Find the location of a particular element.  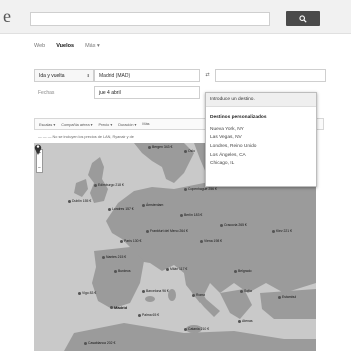

map-origin-label: Madrid is located at coordinates (118, 307).